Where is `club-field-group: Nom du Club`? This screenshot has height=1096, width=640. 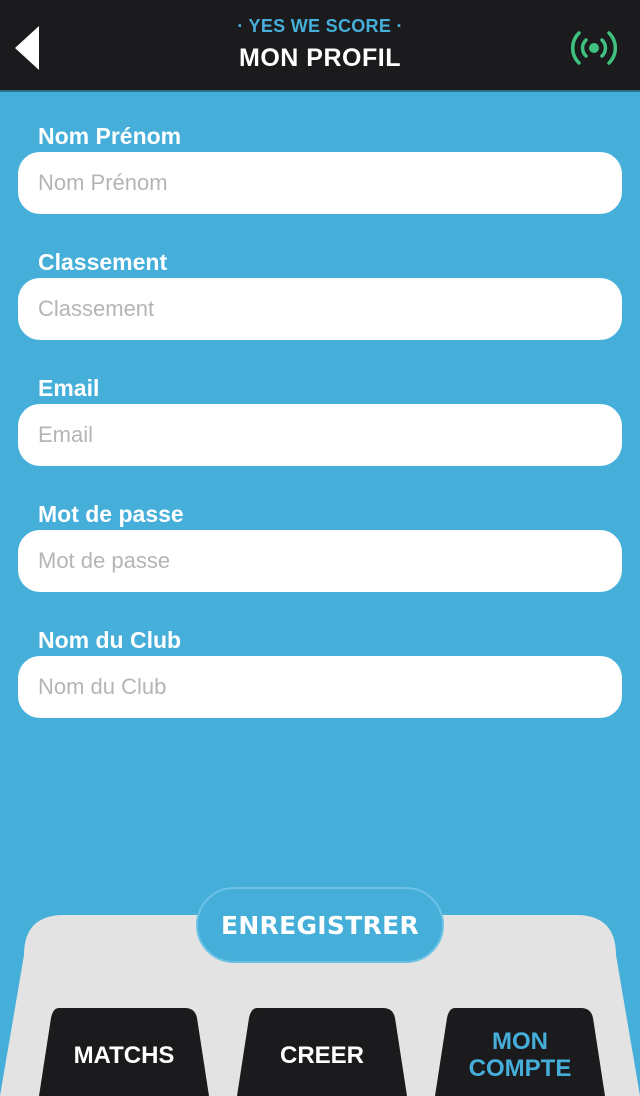
club-field-group: Nom du Club is located at coordinates (320, 672).